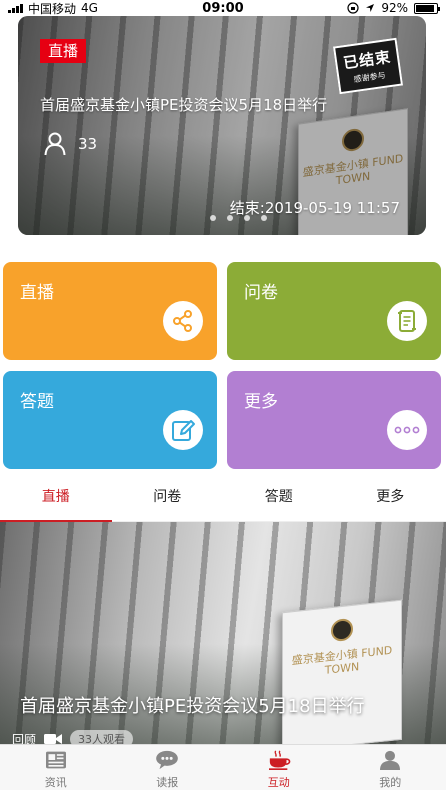  What do you see at coordinates (53, 739) in the screenshot?
I see `video-camera-icon` at bounding box center [53, 739].